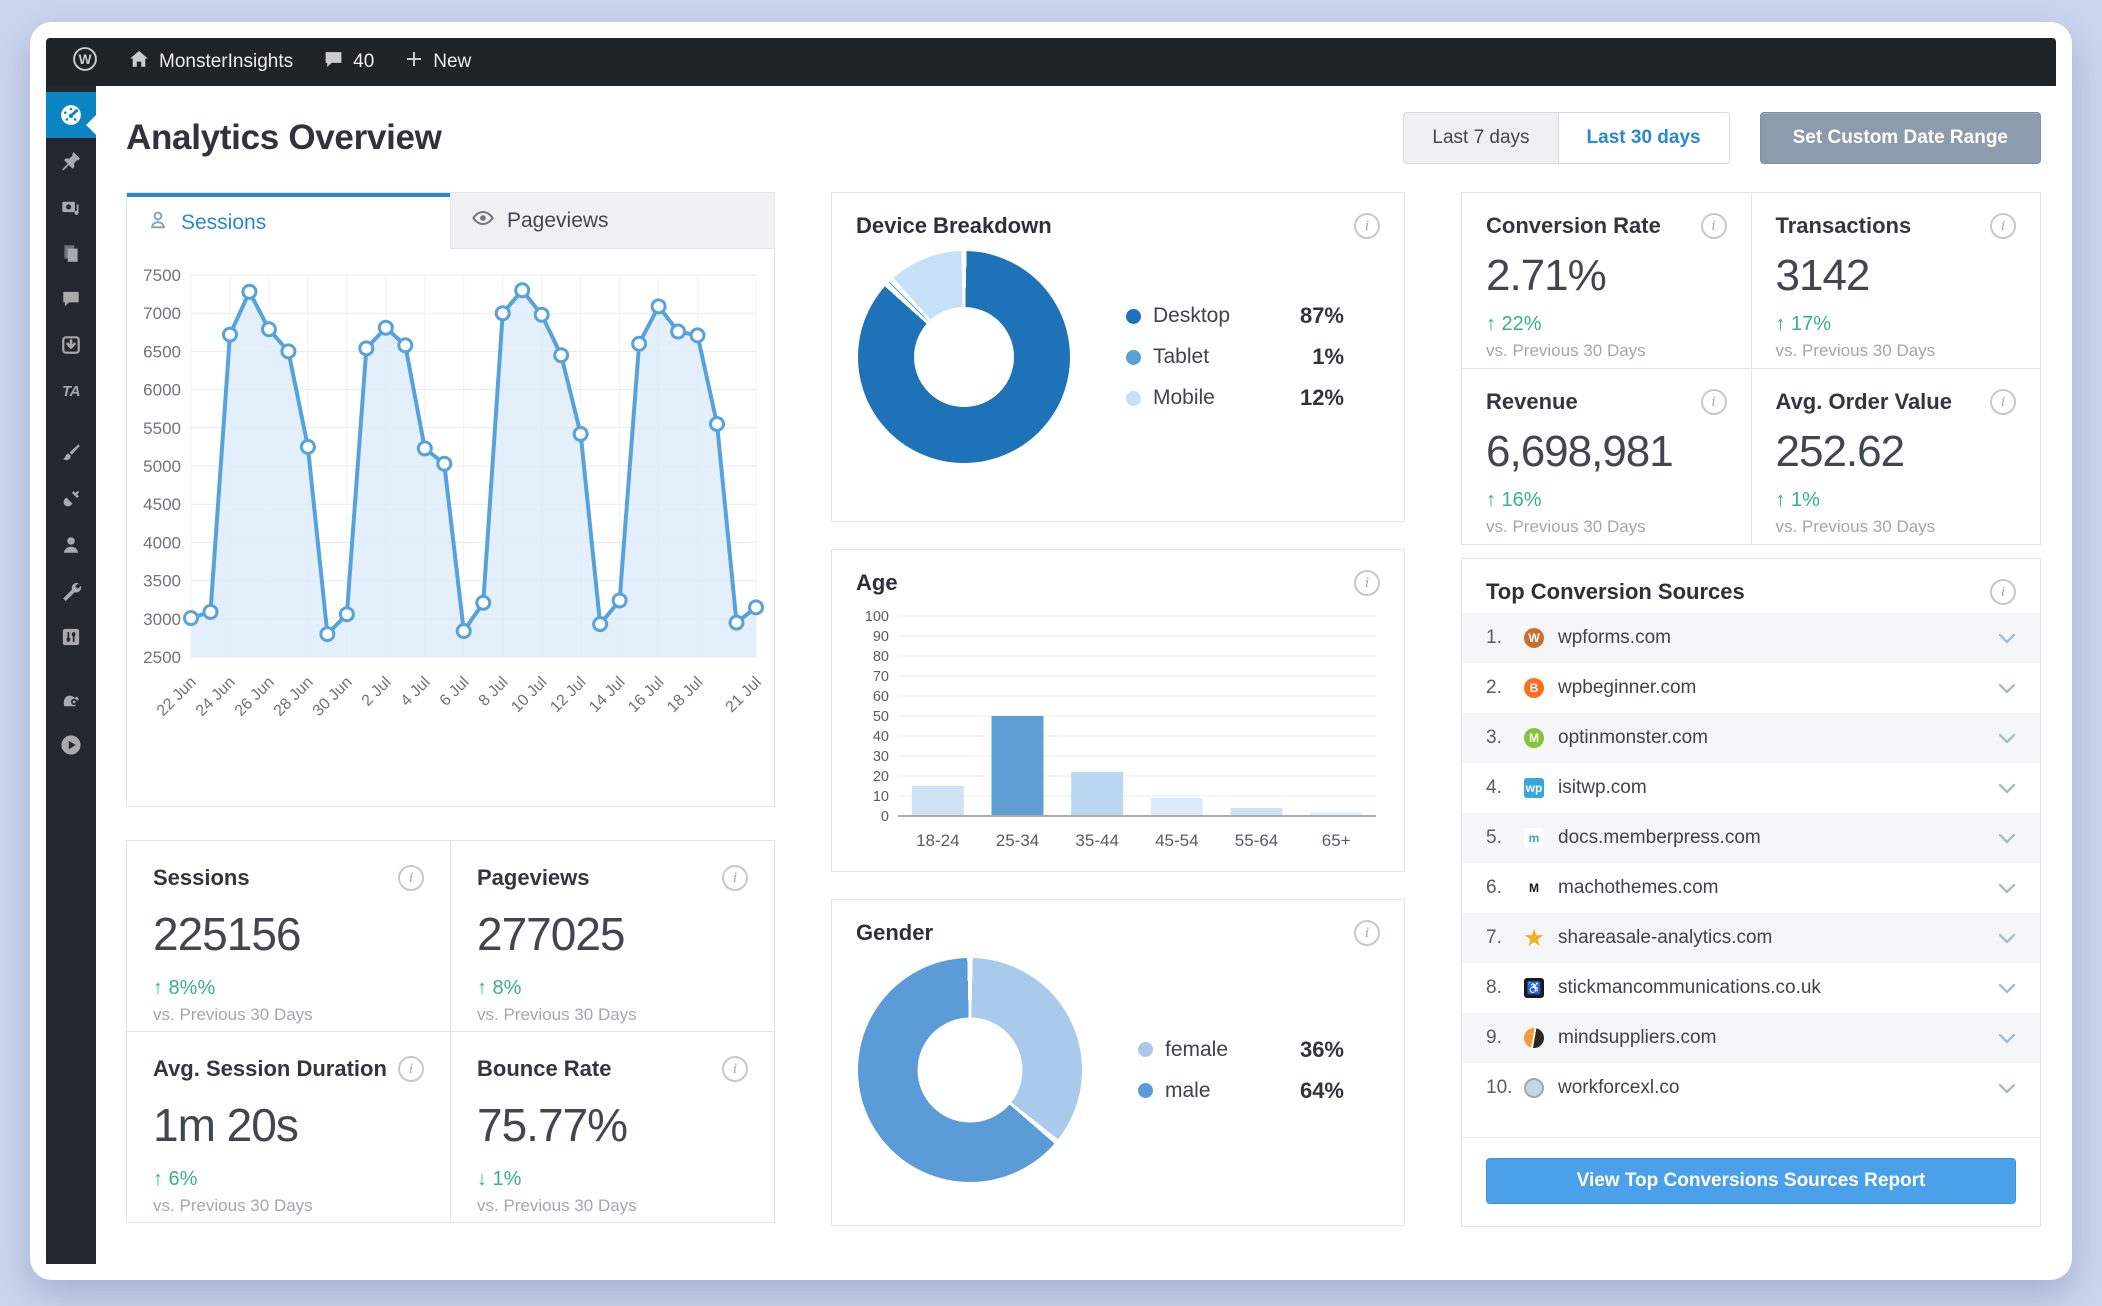 The image size is (2102, 1306). I want to click on legend-value: 64%, so click(1321, 1090).